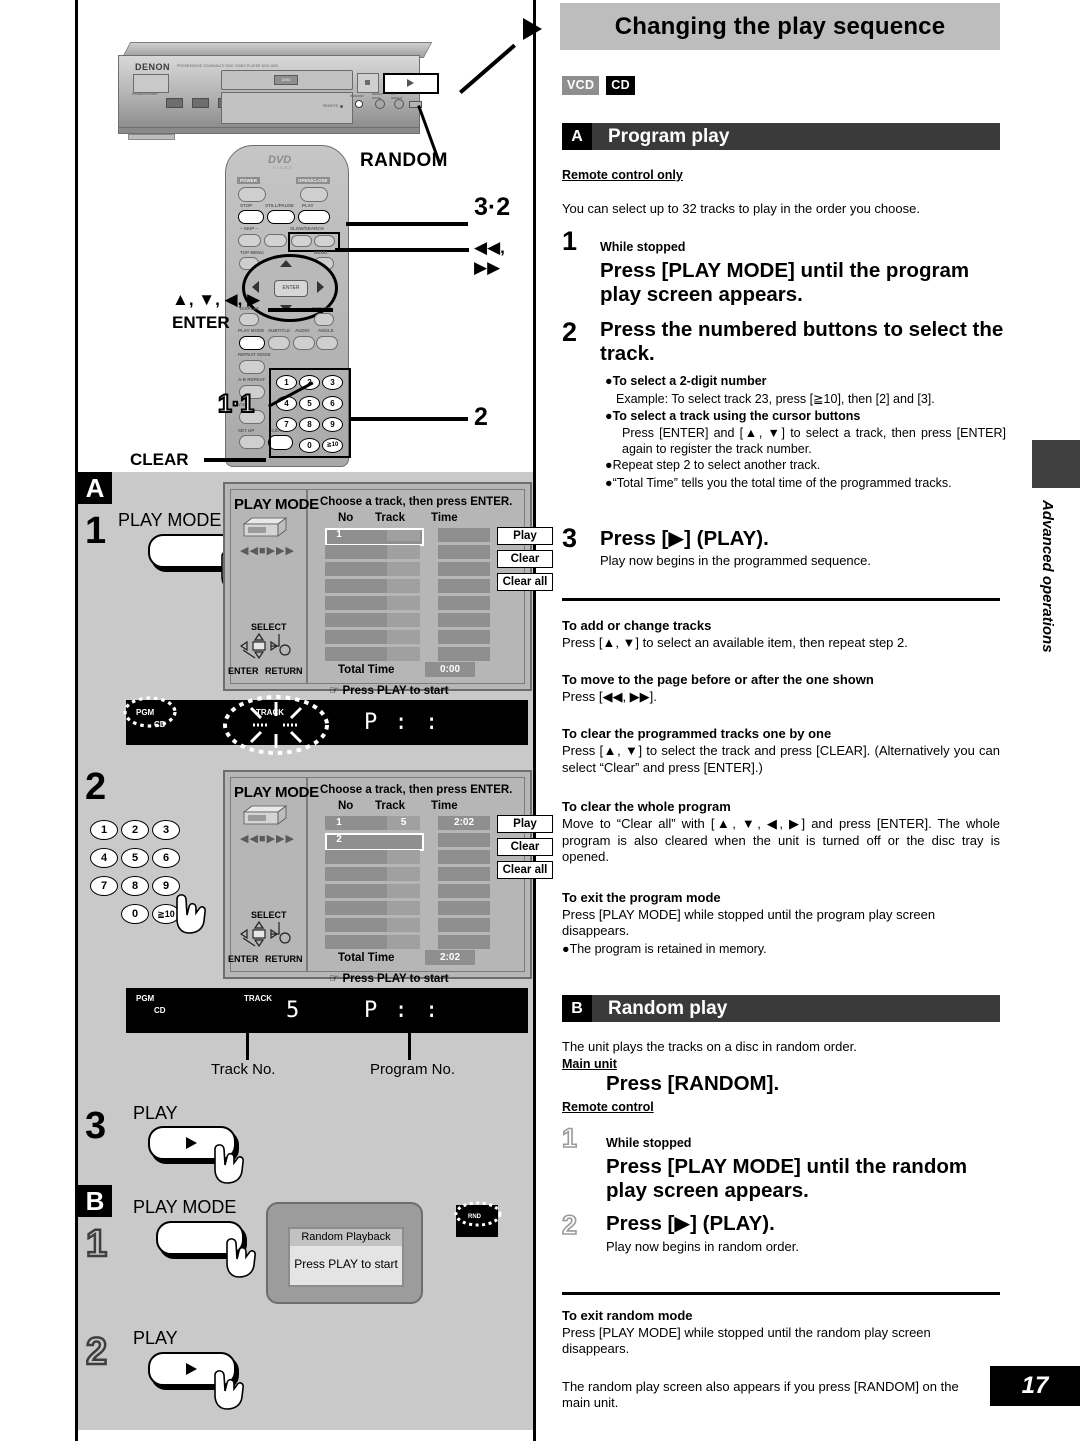  What do you see at coordinates (135, 830) in the screenshot?
I see `numpad-key-2: 2` at bounding box center [135, 830].